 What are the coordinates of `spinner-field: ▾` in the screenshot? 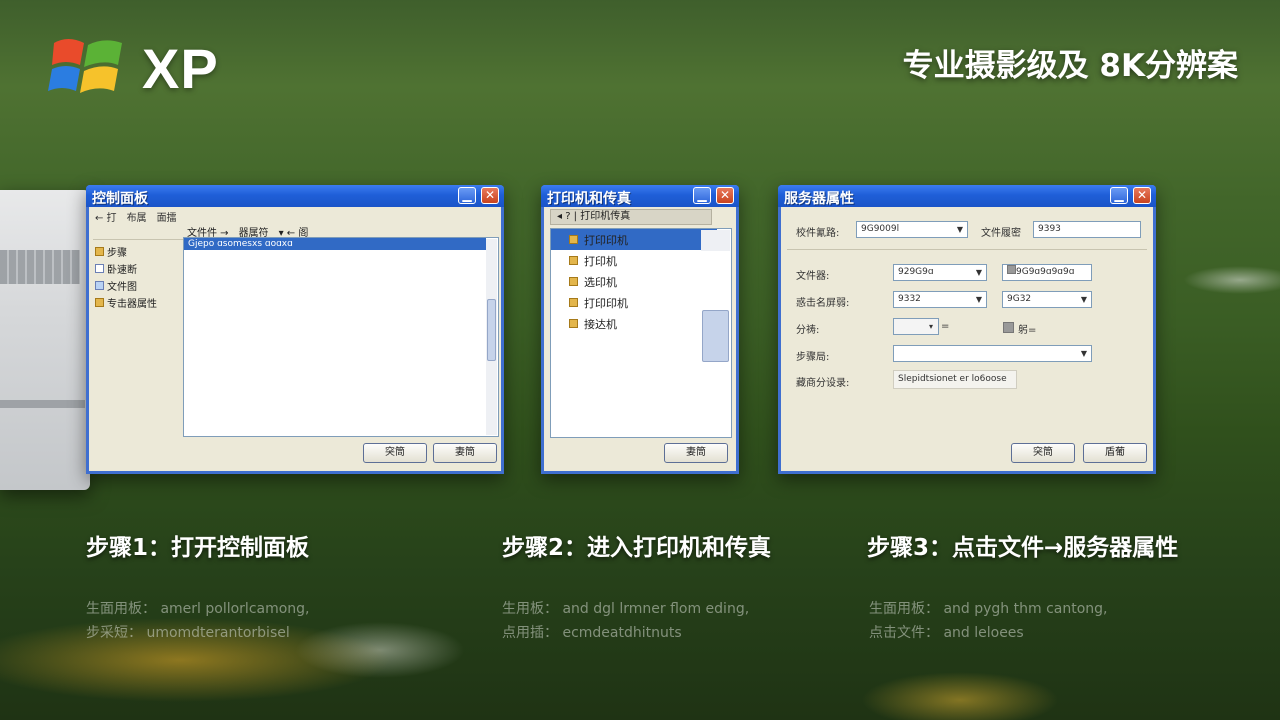 It's located at (916, 326).